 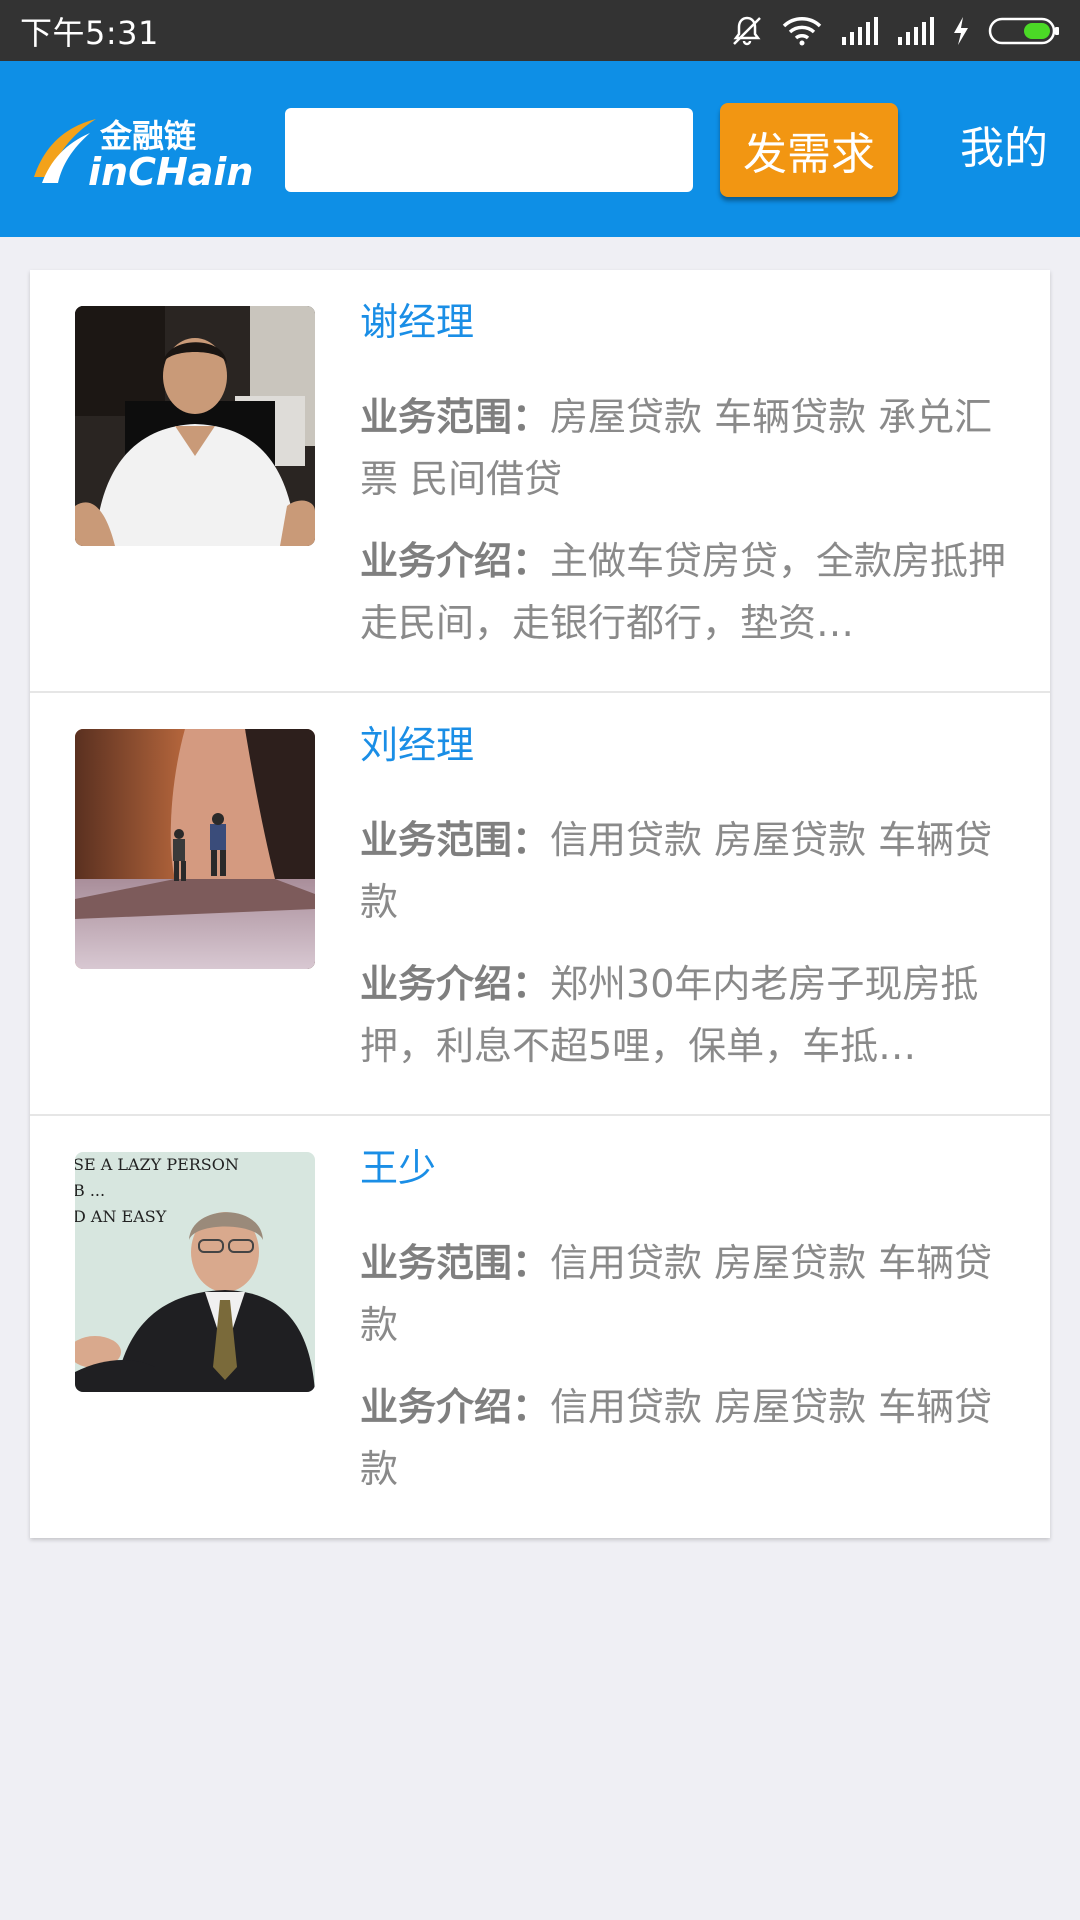 I want to click on finchain-logo: 金融链 inCHain, so click(x=143, y=153).